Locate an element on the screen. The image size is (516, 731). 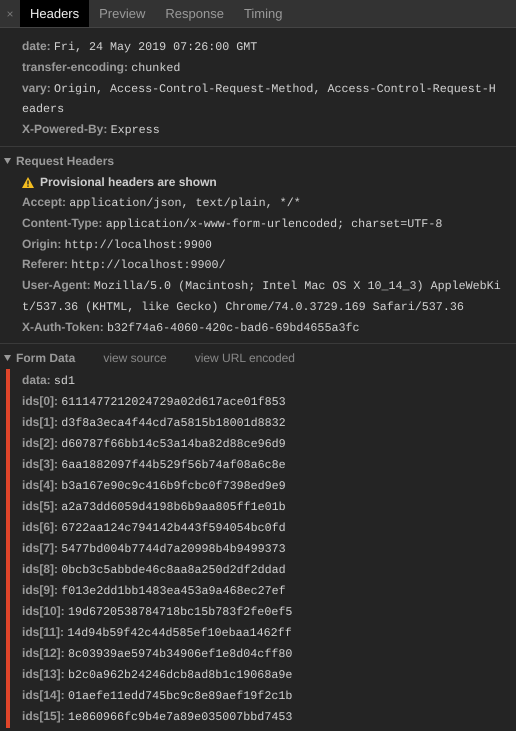
header-row-text: Origin: http://localhost:9900 is located at coordinates (117, 245).